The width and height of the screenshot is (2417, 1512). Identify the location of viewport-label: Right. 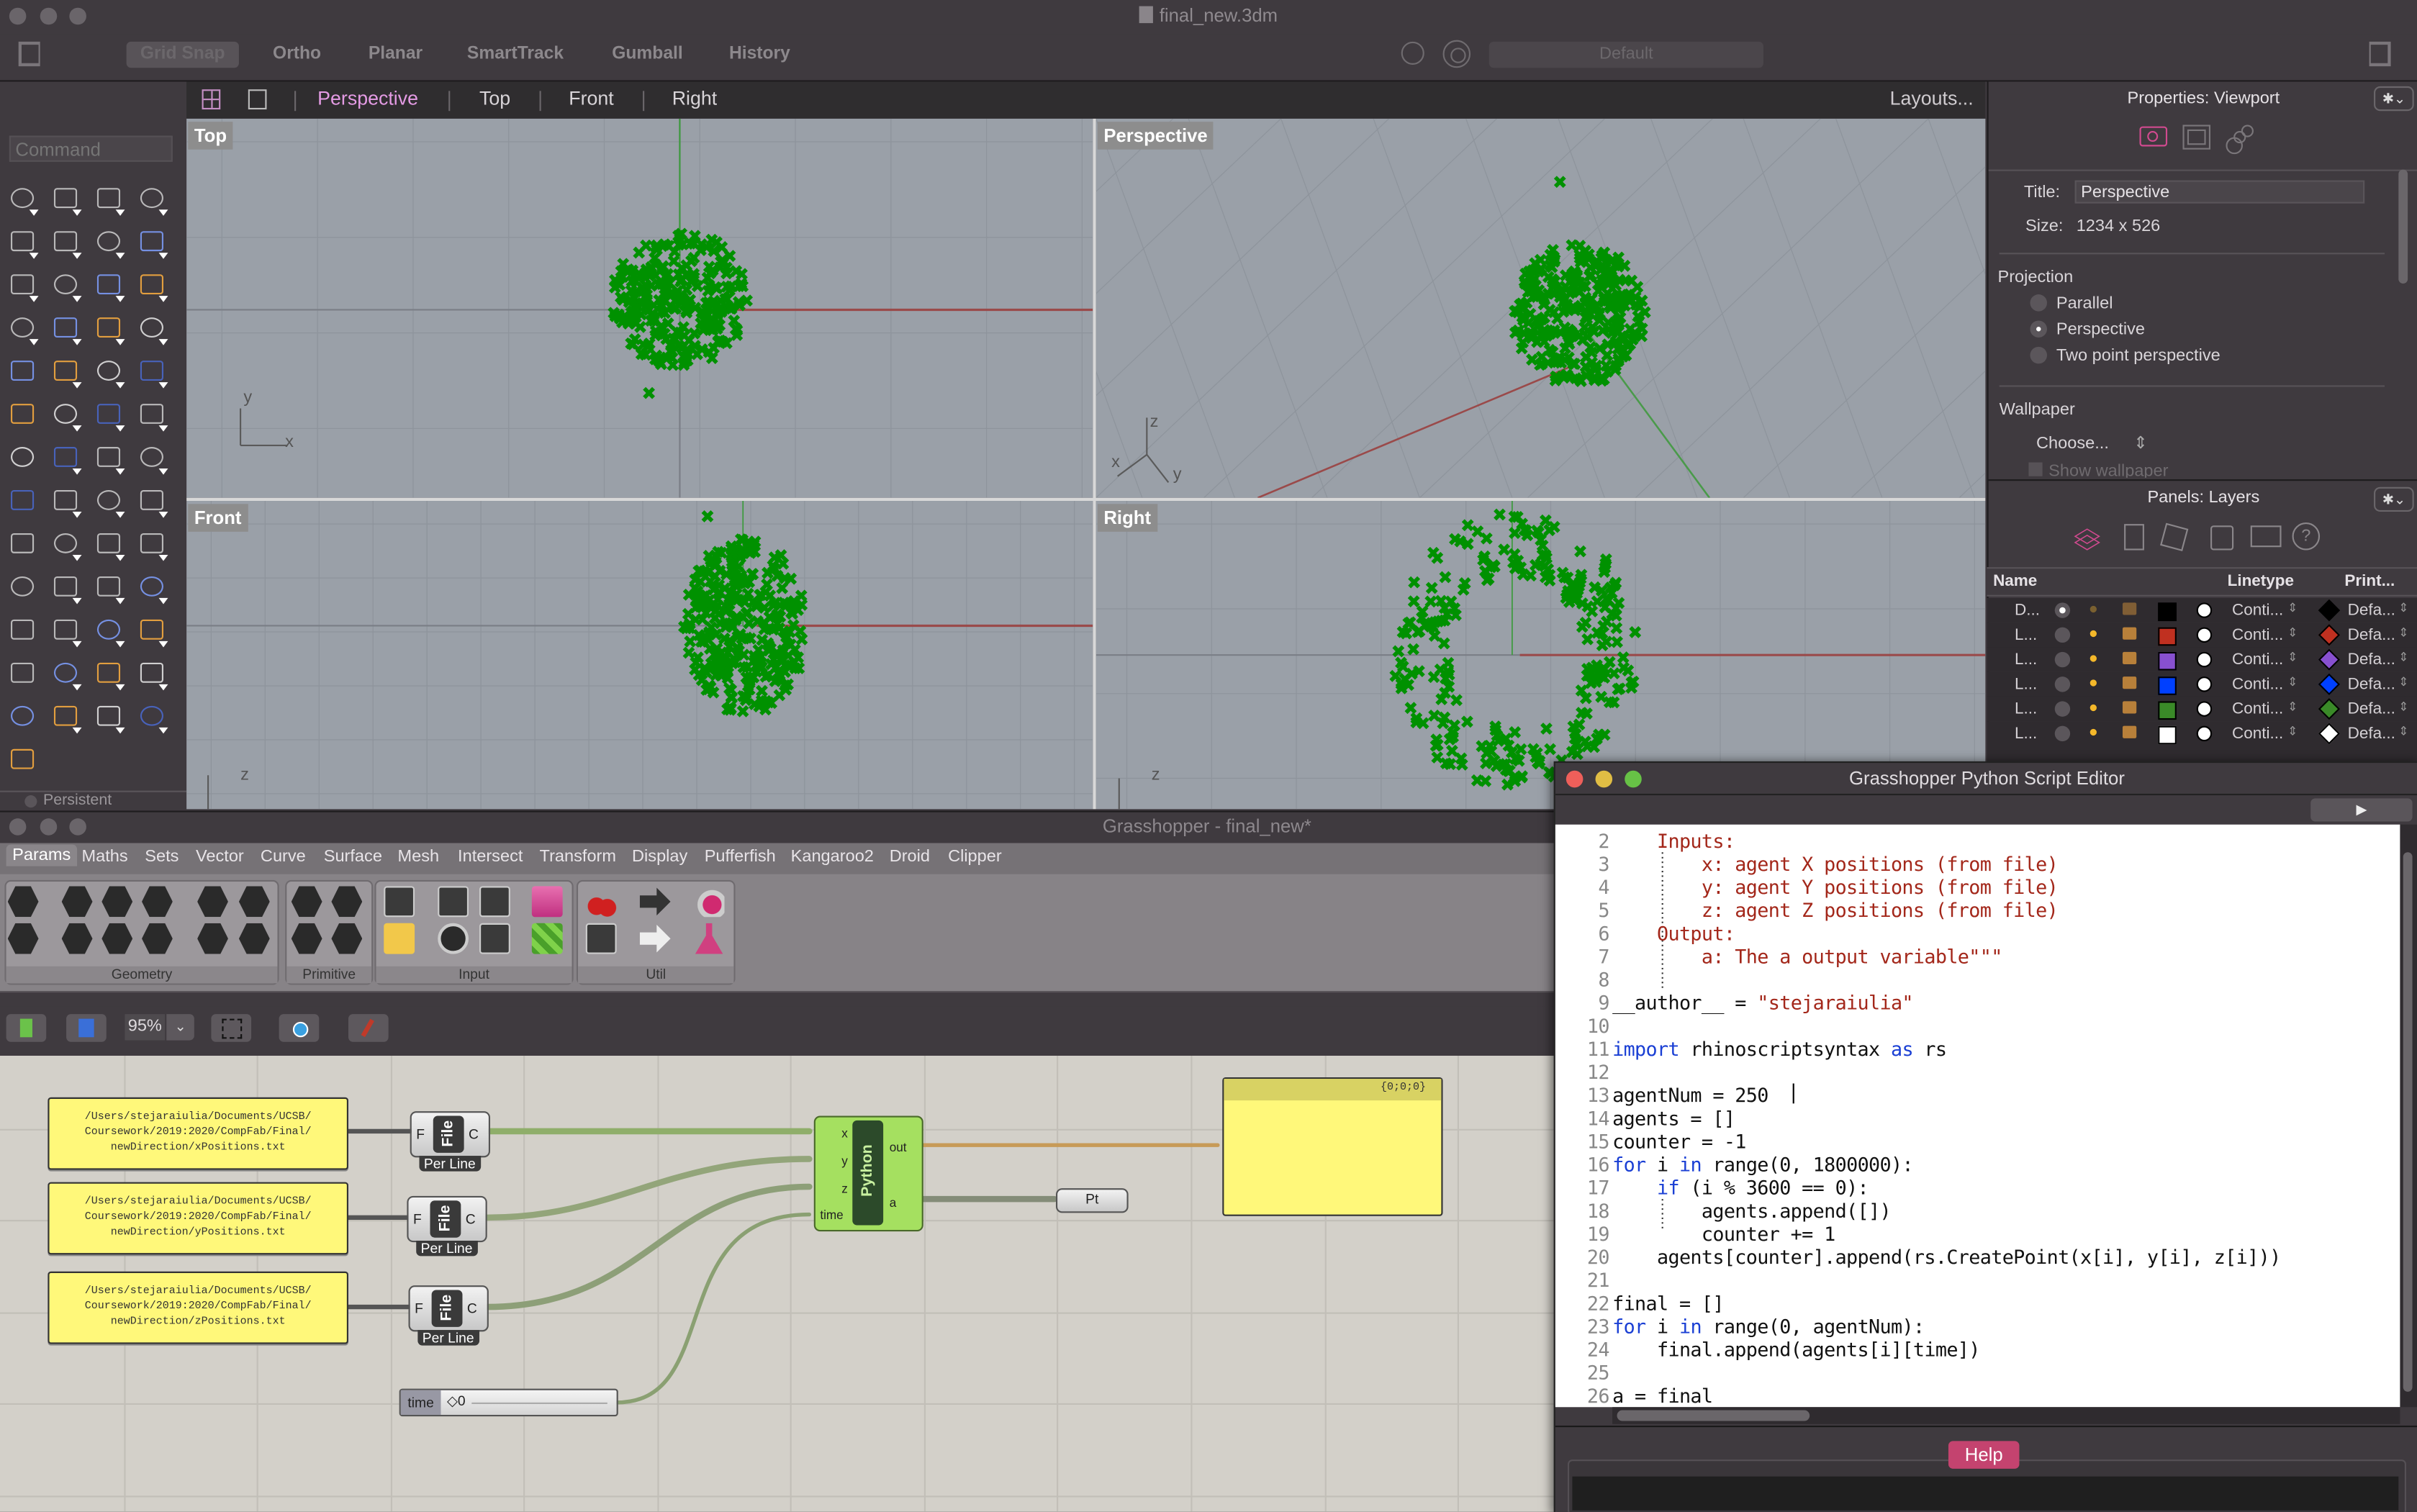
(1127, 518).